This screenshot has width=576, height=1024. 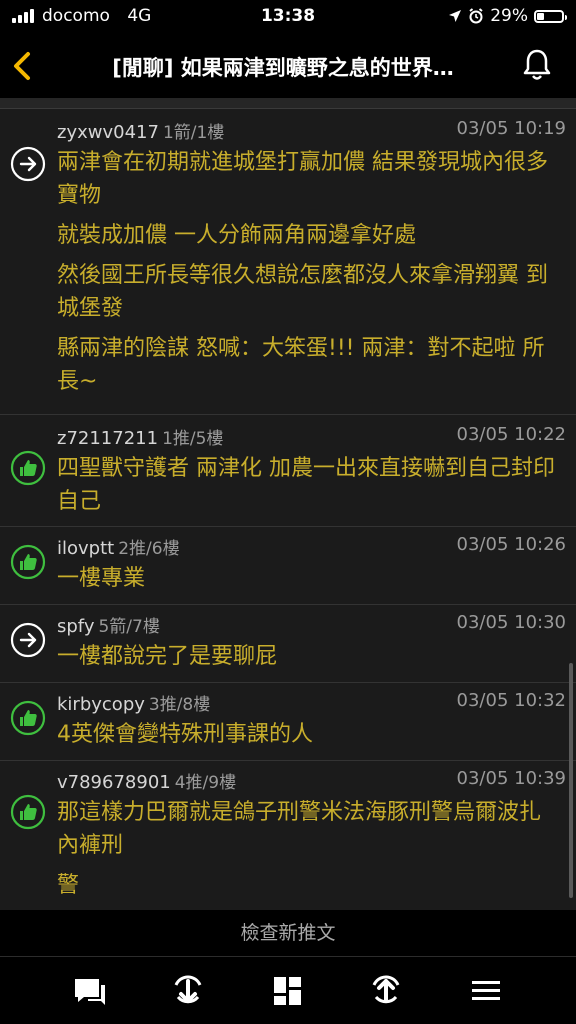 I want to click on comment-icon, so click(x=90, y=992).